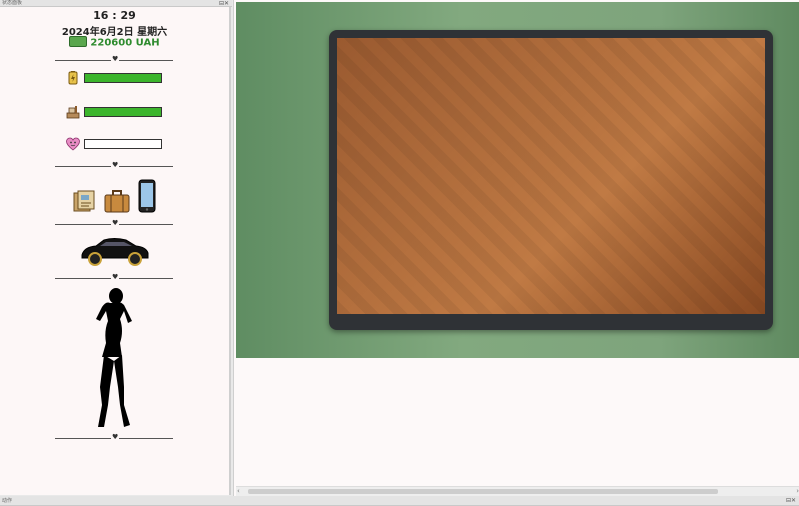 Image resolution: width=799 pixels, height=506 pixels. Describe the element at coordinates (7, 501) in the screenshot. I see `bottom-title: 动作` at that location.